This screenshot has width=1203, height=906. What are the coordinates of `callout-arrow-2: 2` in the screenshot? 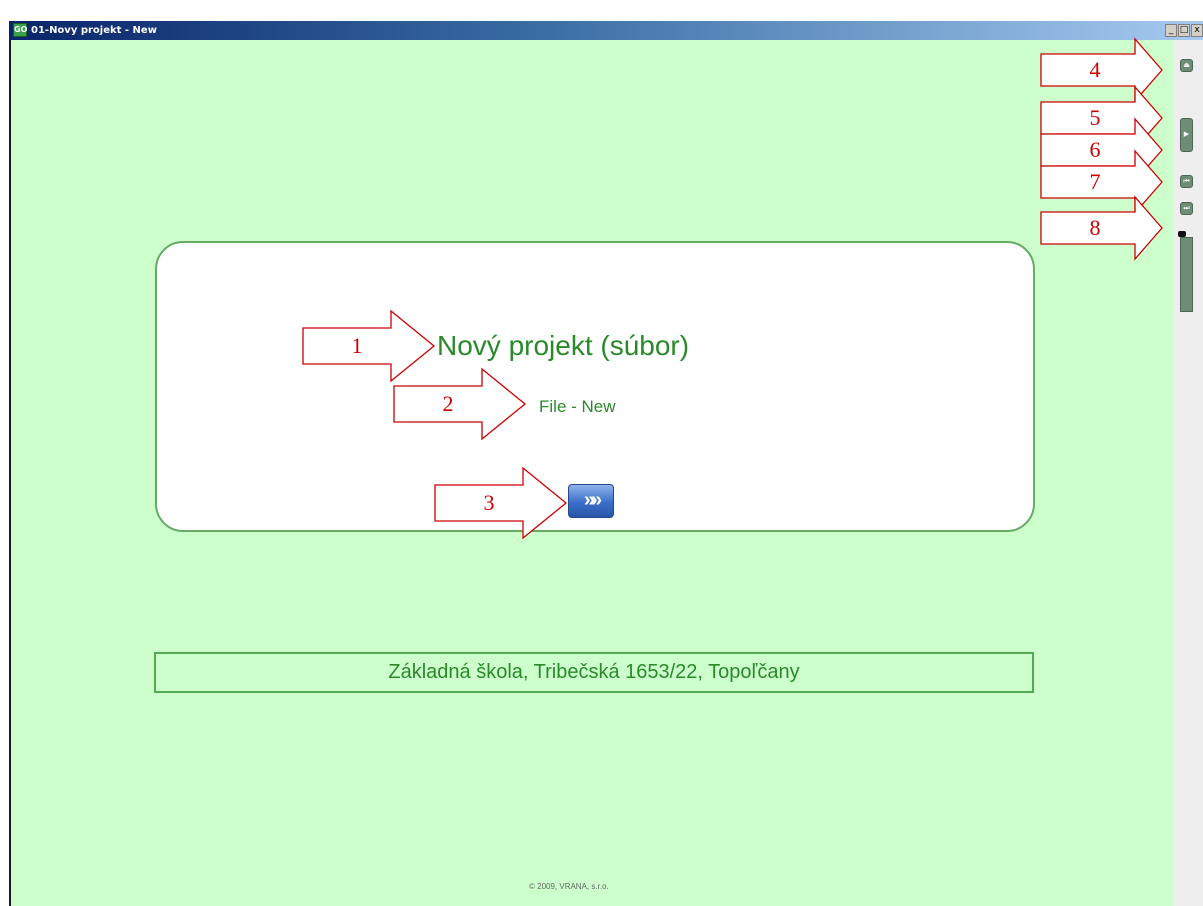 It's located at (460, 404).